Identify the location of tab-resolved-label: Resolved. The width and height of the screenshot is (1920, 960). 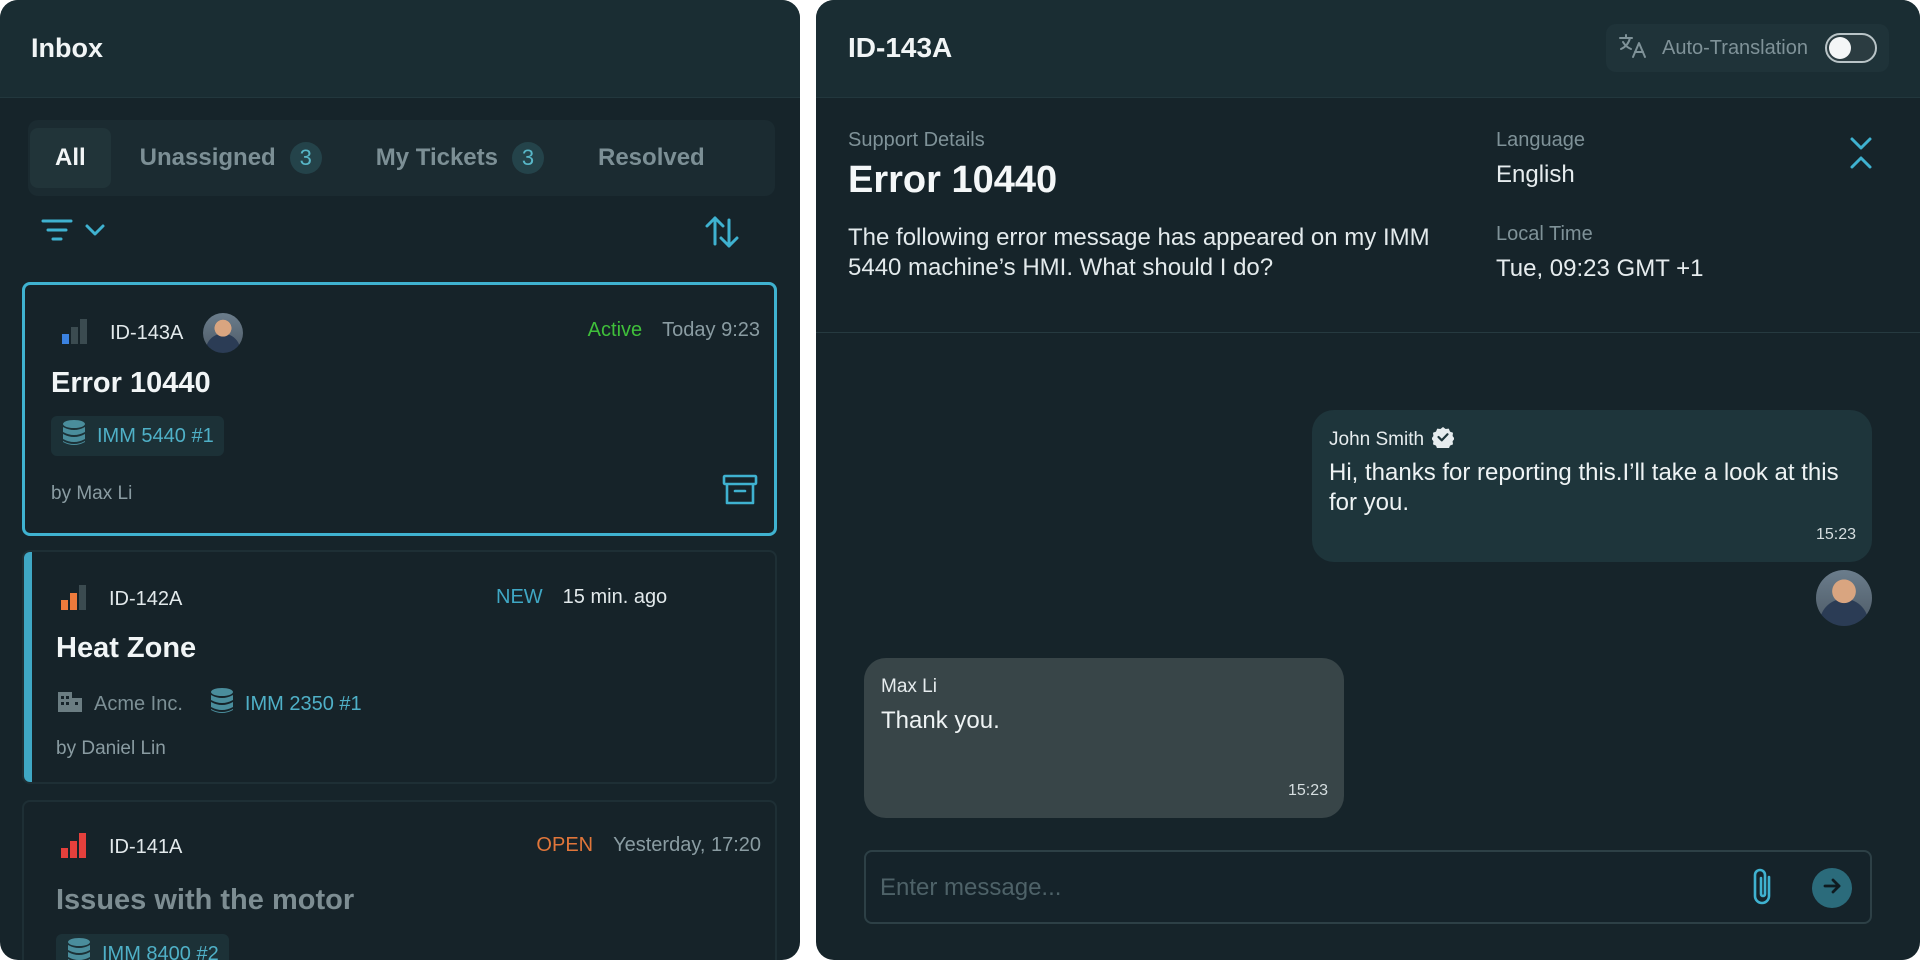
(651, 157).